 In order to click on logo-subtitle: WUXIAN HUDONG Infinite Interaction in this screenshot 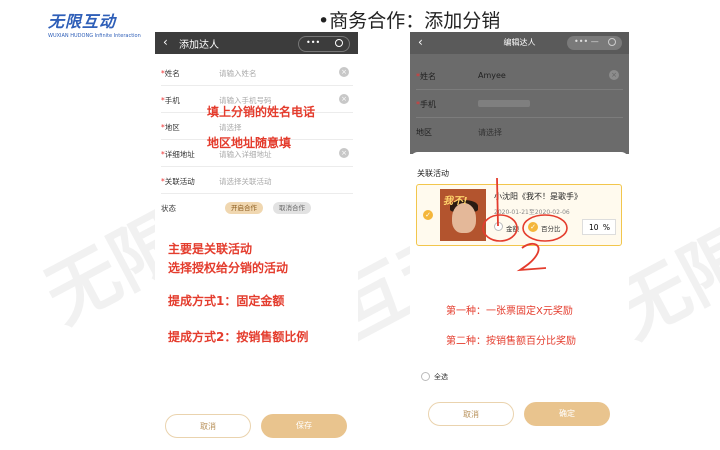, I will do `click(94, 36)`.